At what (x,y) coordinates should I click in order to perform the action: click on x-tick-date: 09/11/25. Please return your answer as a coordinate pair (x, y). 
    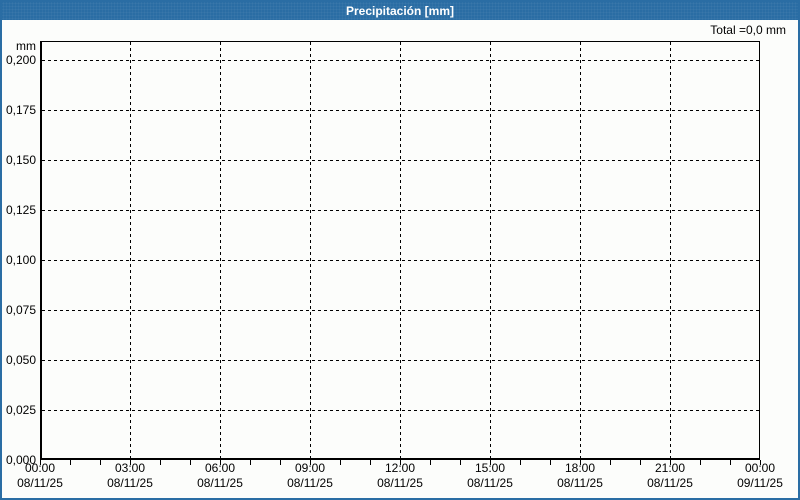
    Looking at the image, I should click on (760, 483).